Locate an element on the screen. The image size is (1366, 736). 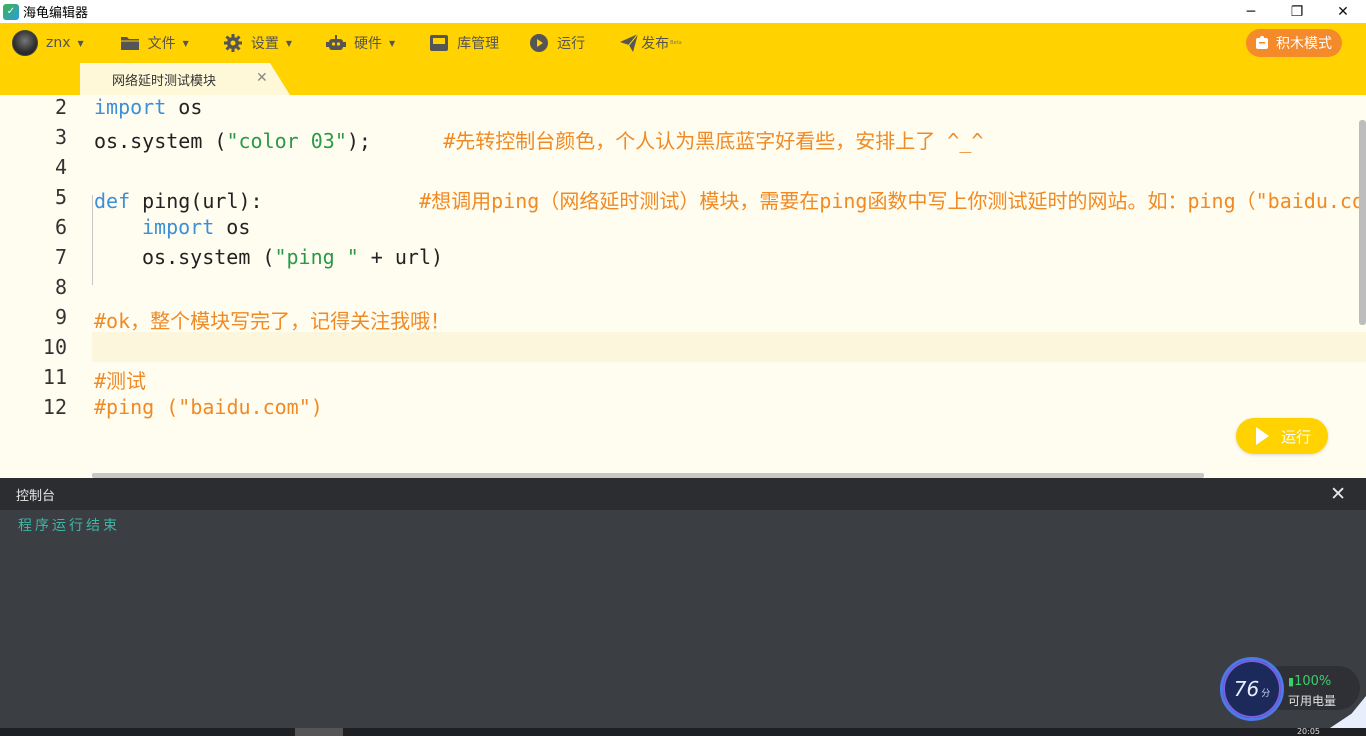
score-unit: 分 is located at coordinates (1266, 693).